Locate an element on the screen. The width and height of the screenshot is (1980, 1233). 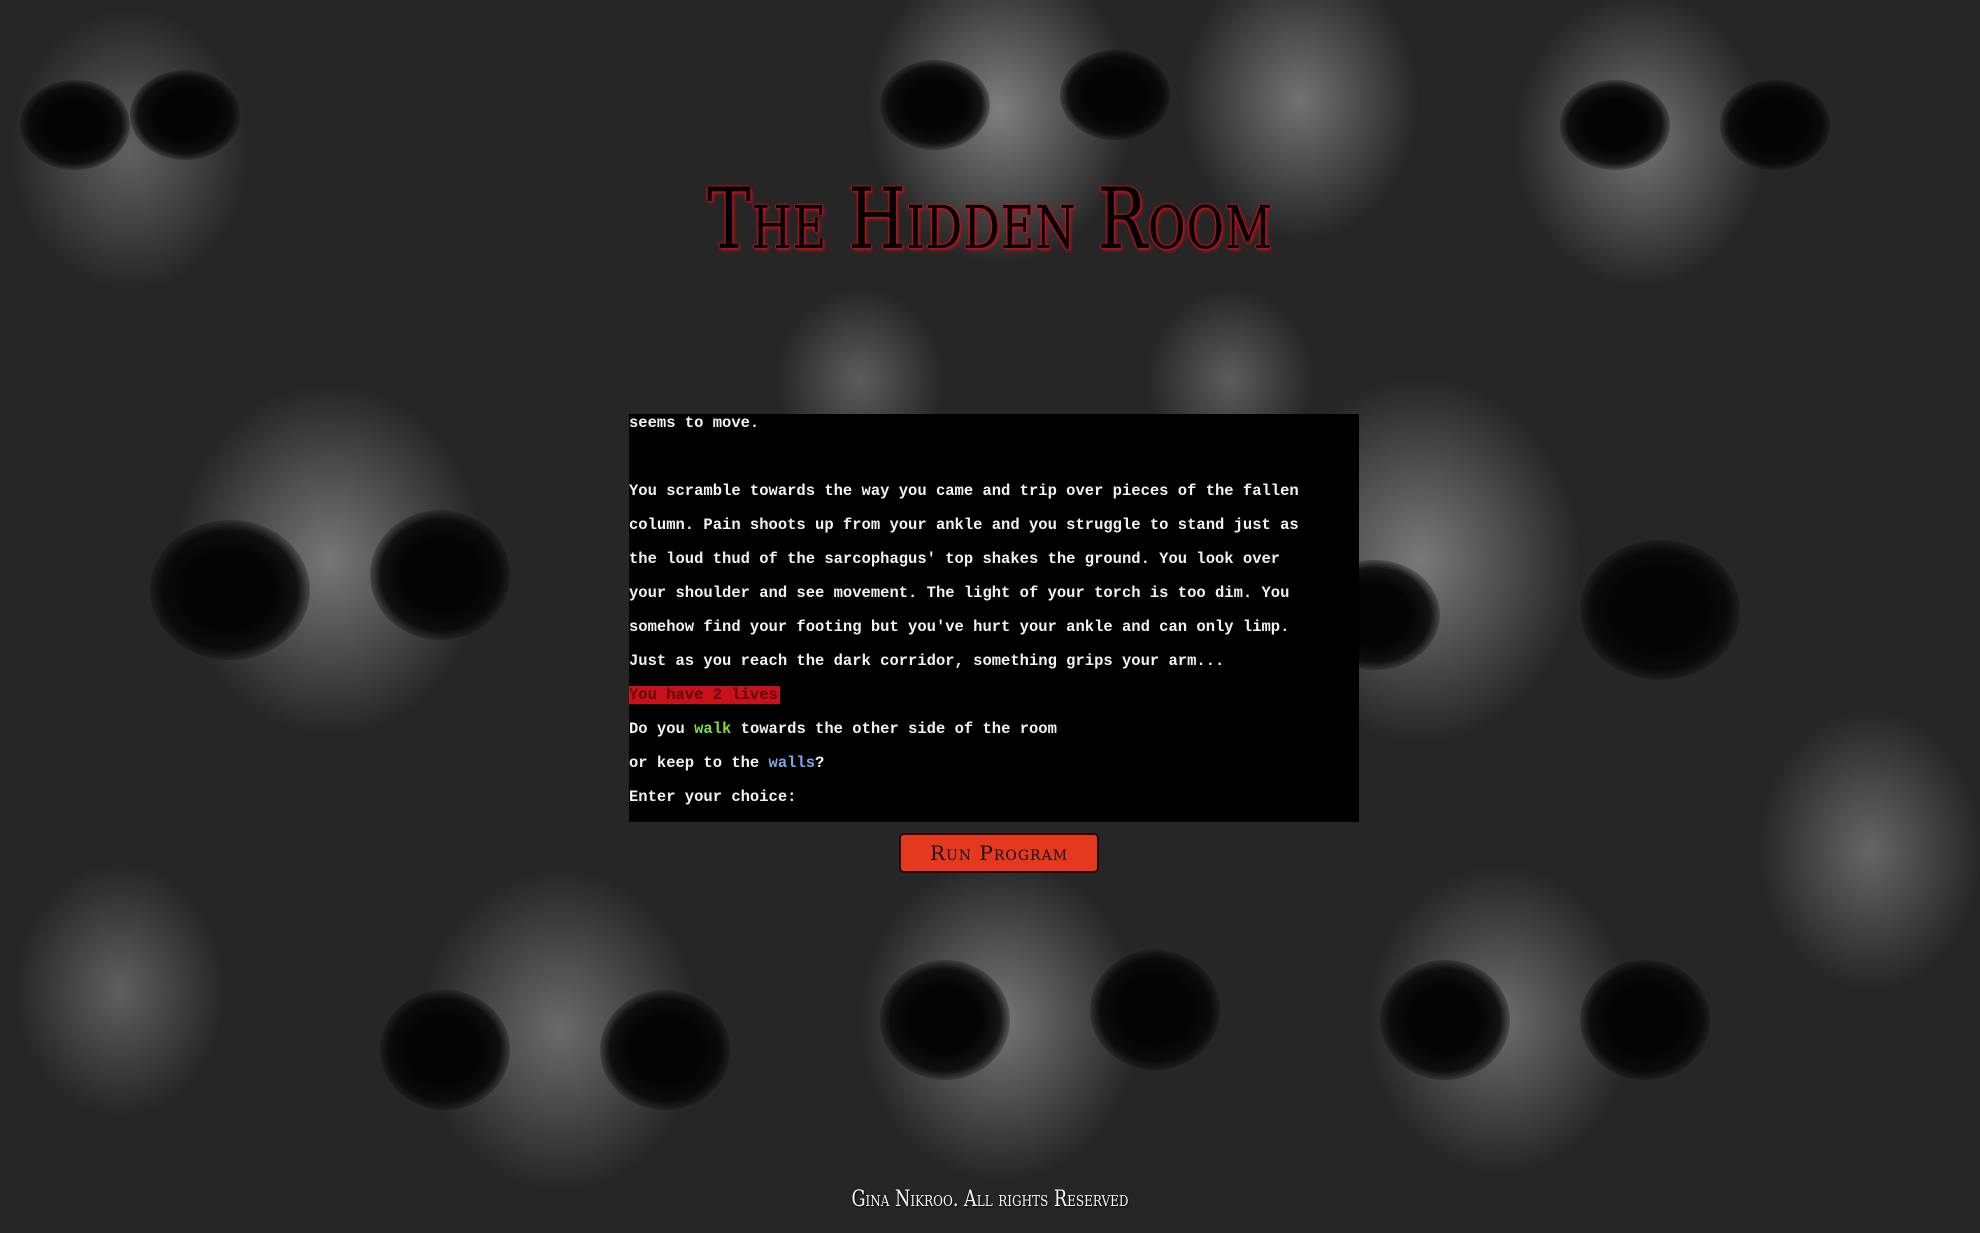
choice-suffix: towards the other side of the room is located at coordinates (894, 729).